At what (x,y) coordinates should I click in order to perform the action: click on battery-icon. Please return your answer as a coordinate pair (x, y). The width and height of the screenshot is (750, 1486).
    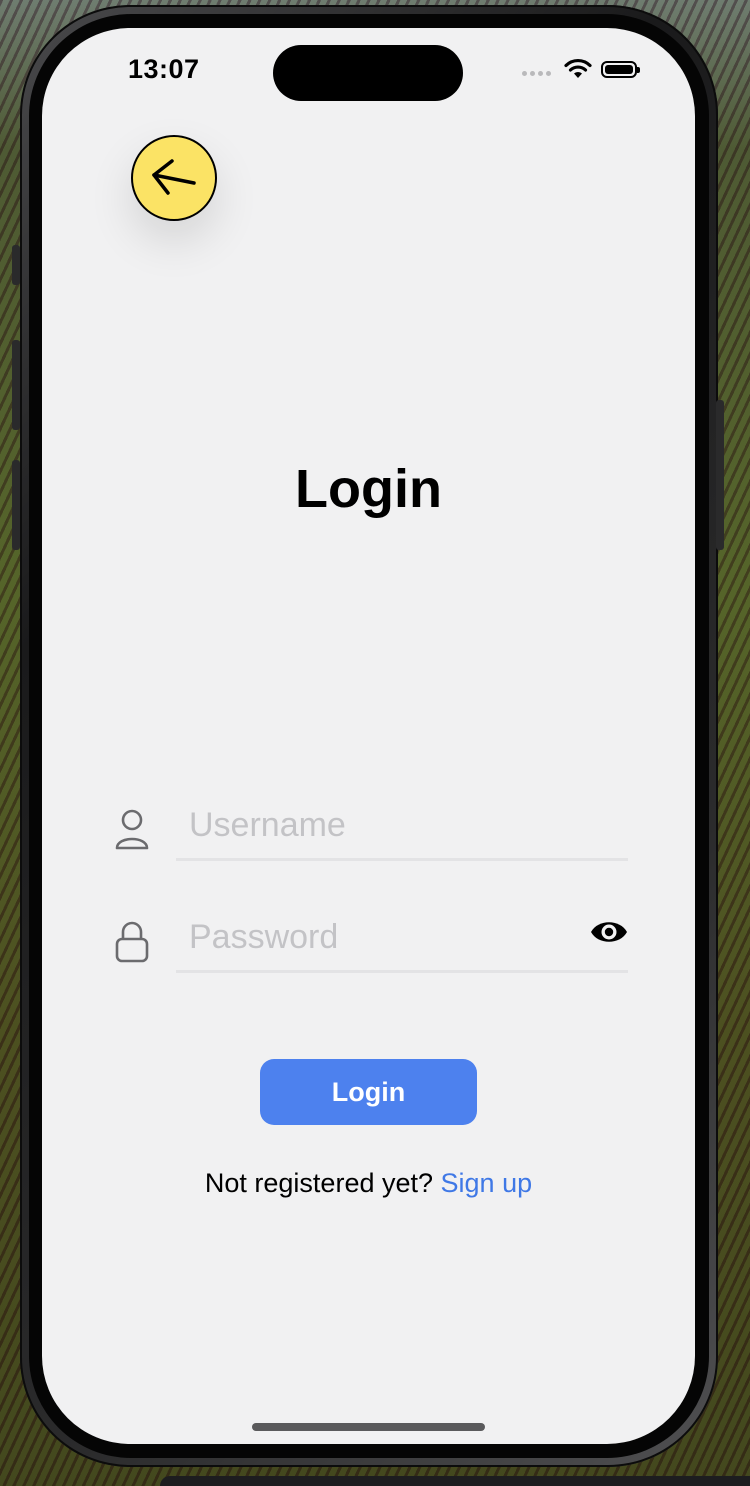
    Looking at the image, I should click on (620, 69).